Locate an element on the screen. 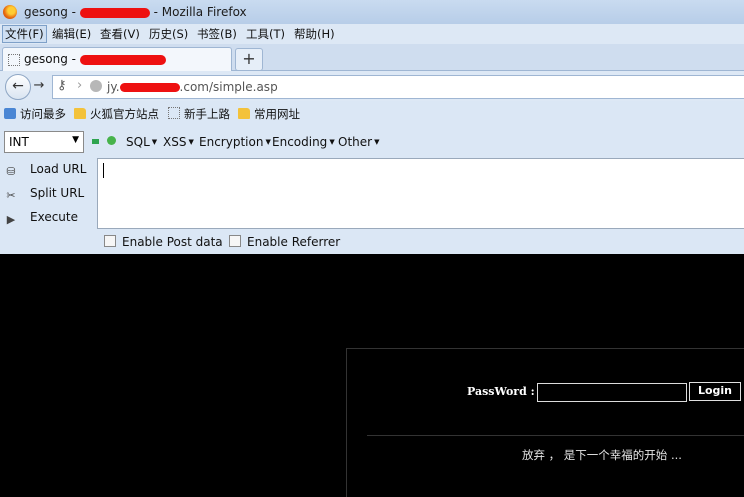  forward-button: → is located at coordinates (39, 86).